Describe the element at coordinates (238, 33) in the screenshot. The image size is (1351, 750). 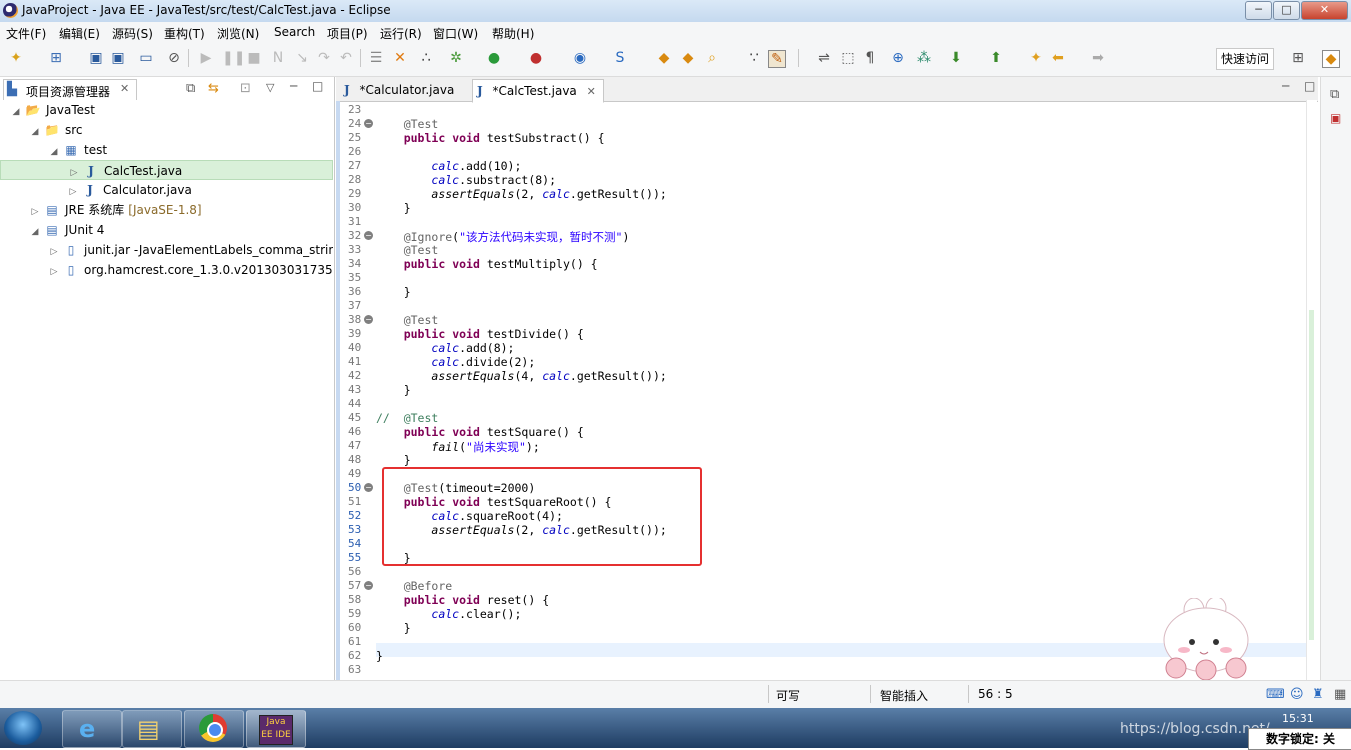
I see `menu-navigate: 浏览(N)` at that location.